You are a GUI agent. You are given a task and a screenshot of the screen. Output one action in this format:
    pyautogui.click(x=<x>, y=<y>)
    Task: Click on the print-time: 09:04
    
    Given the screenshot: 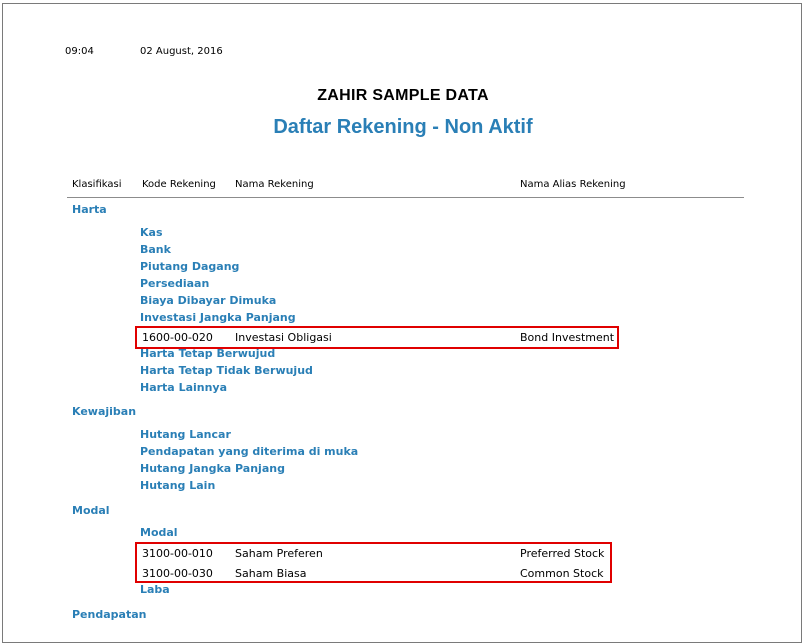 What is the action you would take?
    pyautogui.click(x=79, y=51)
    